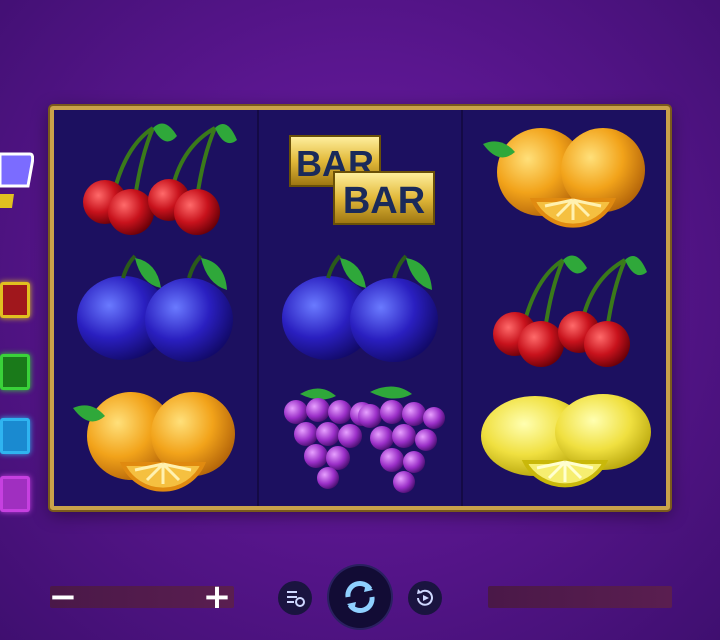 The width and height of the screenshot is (720, 640). Describe the element at coordinates (63, 597) in the screenshot. I see `bet-decrease-button: −` at that location.